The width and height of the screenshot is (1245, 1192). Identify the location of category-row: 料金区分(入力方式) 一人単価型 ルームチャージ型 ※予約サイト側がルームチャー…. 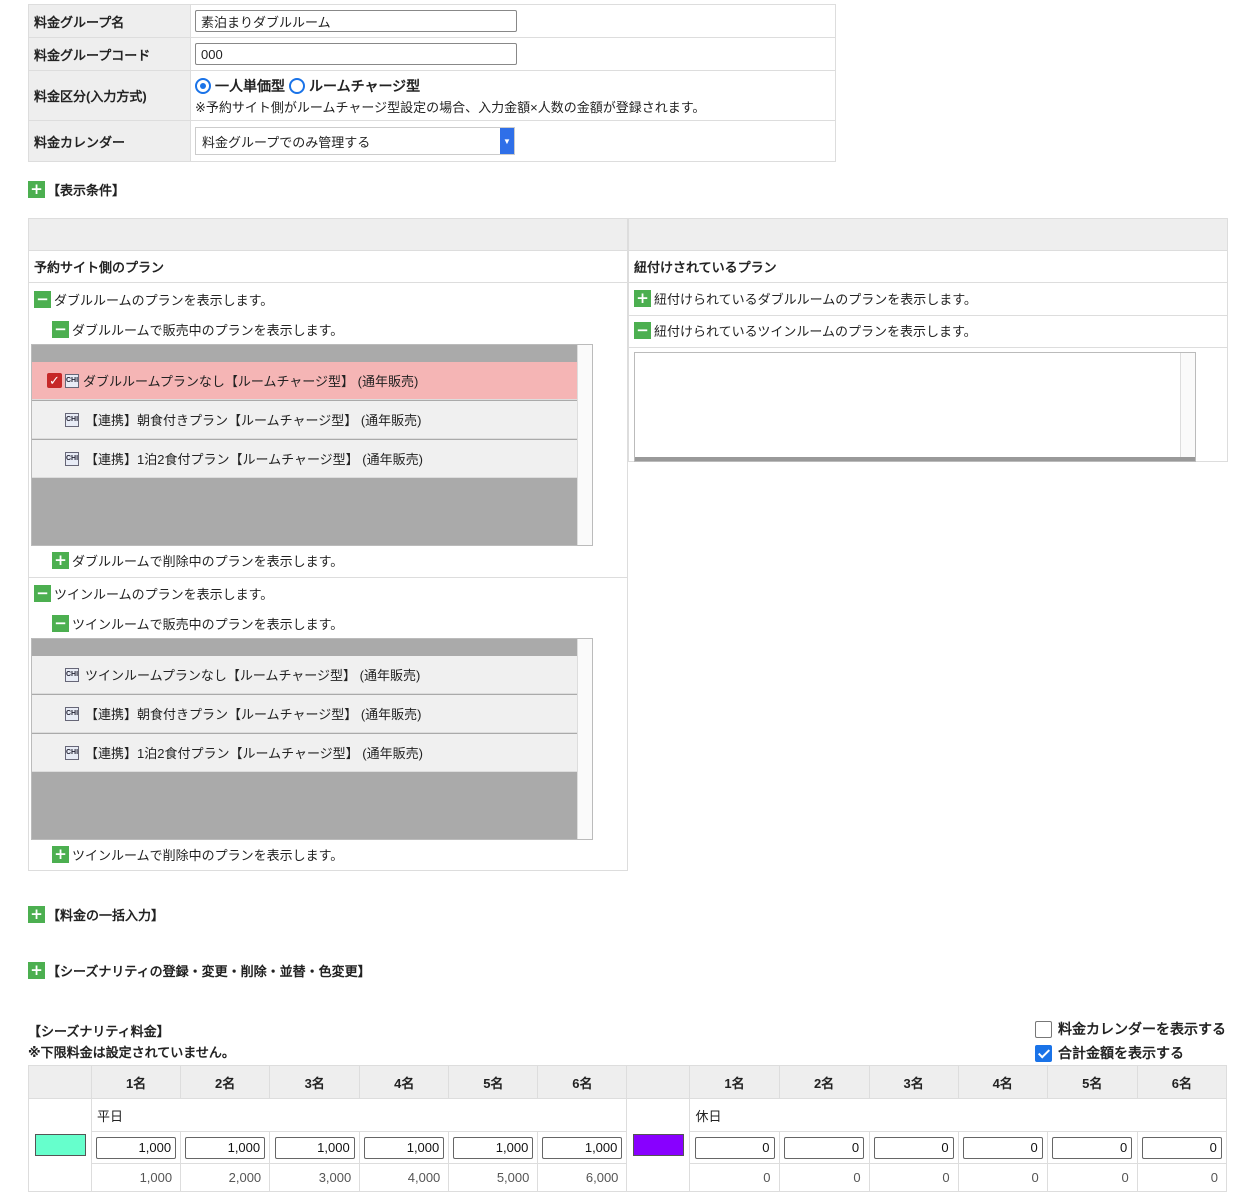
(432, 96).